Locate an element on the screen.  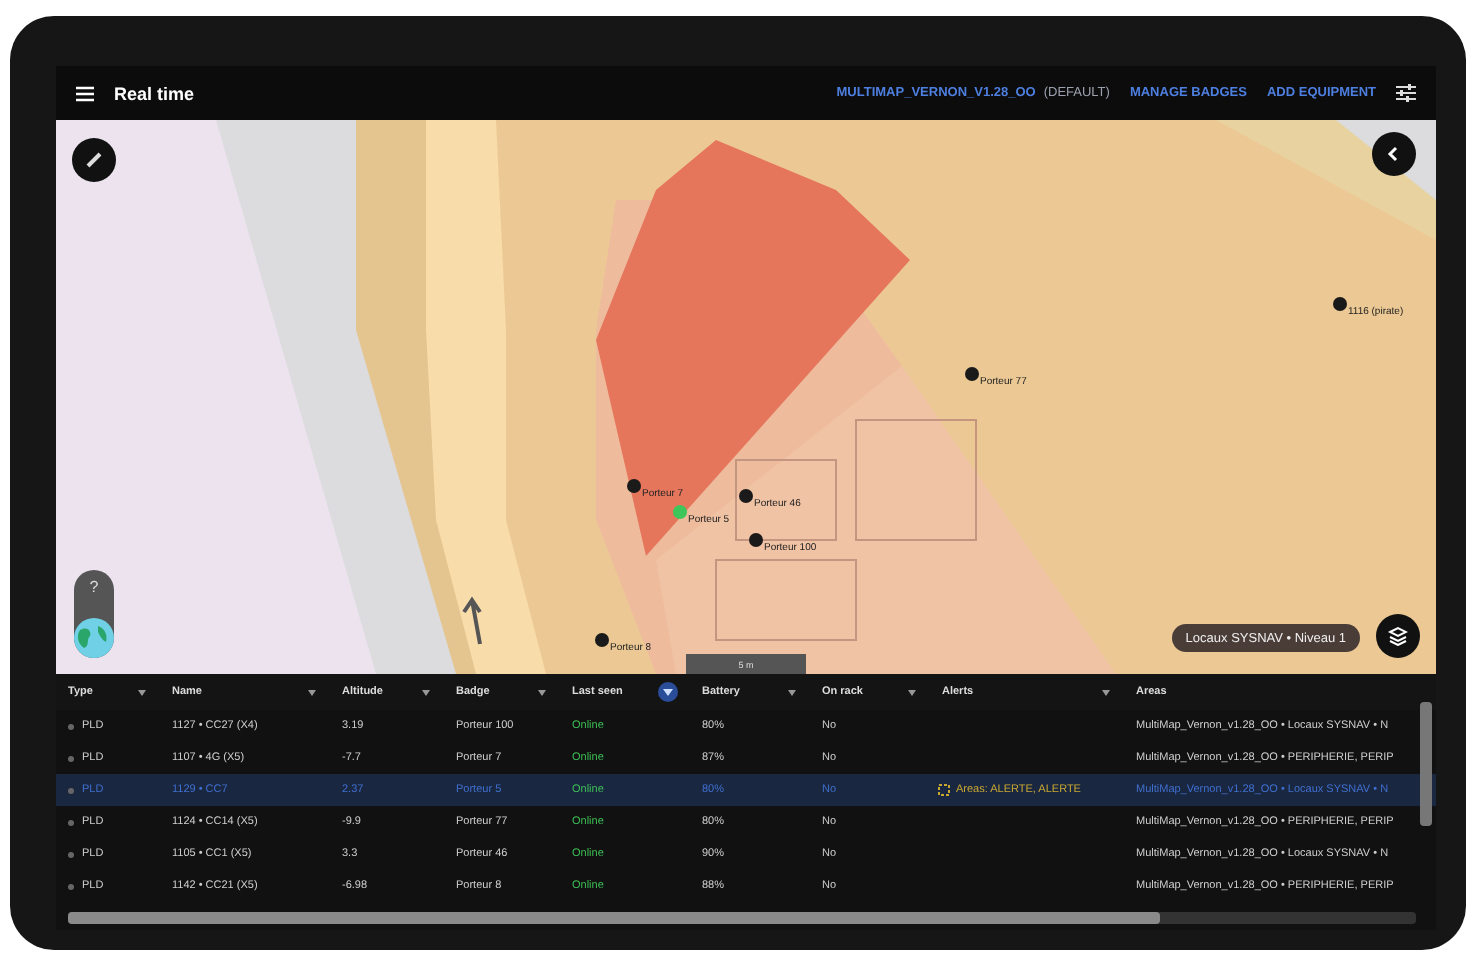
menu-icon is located at coordinates (85, 93).